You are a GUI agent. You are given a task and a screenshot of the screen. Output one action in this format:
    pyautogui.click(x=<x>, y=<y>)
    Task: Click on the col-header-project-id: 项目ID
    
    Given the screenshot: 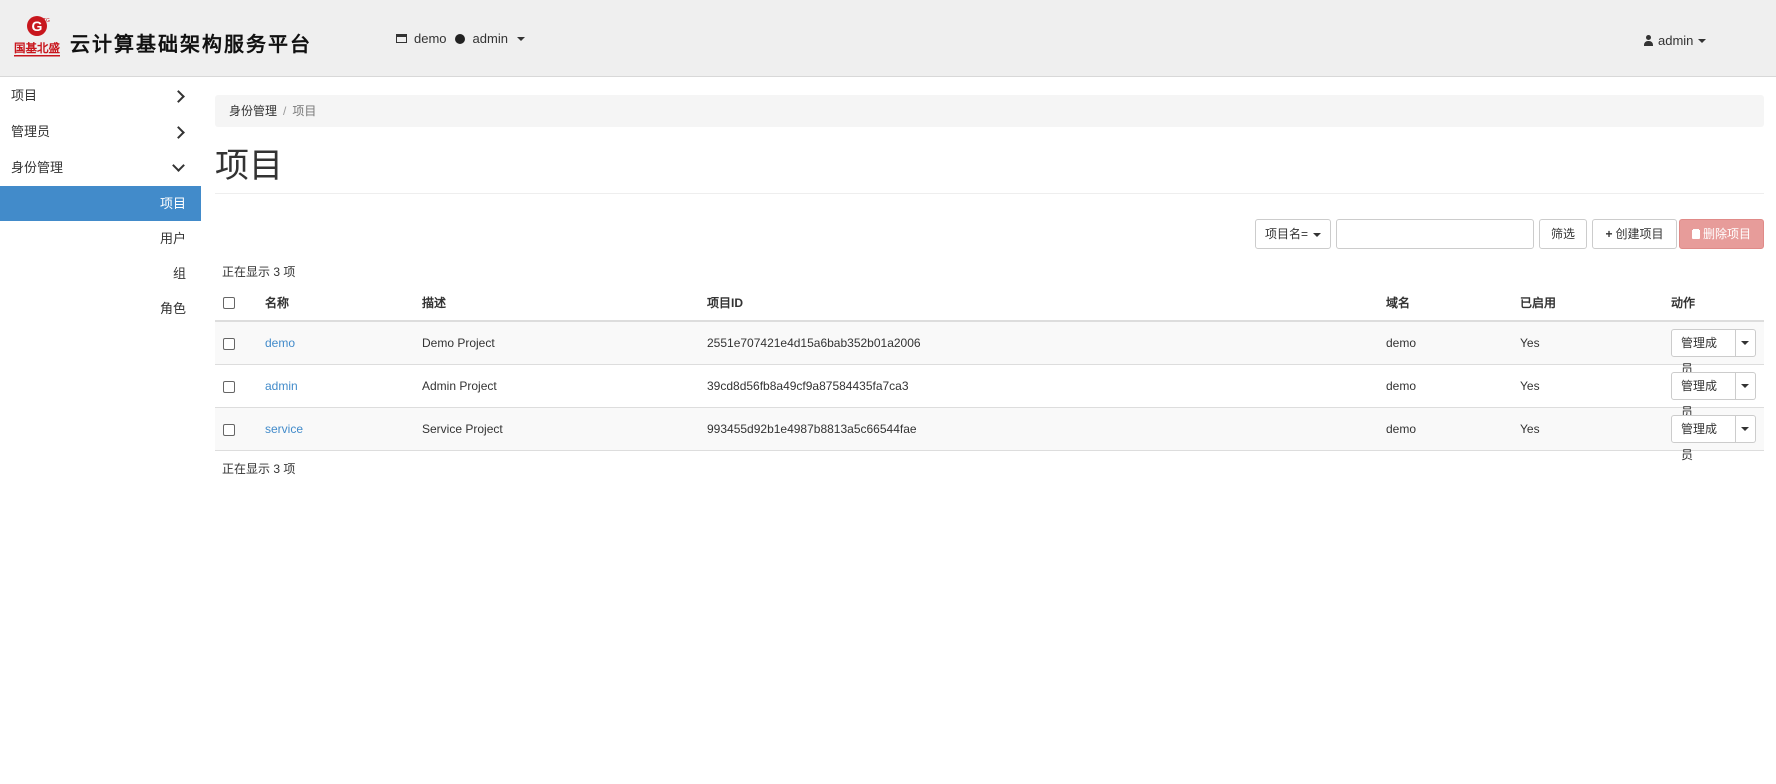 What is the action you would take?
    pyautogui.click(x=1038, y=303)
    